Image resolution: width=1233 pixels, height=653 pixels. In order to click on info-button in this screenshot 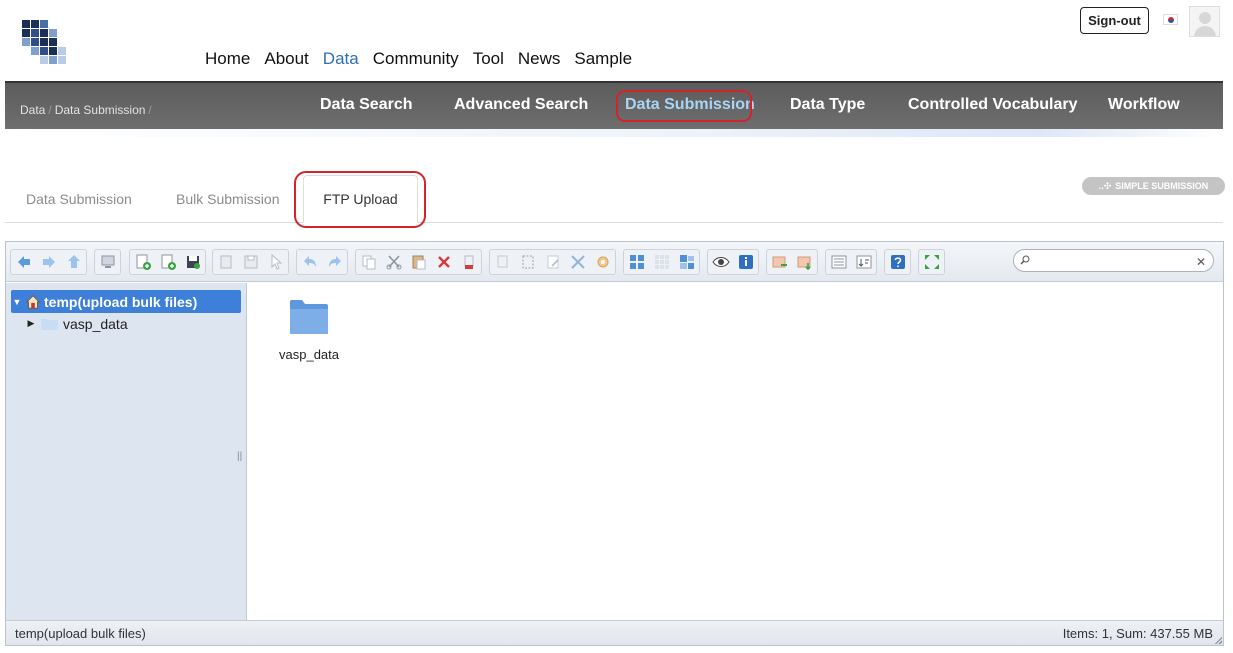, I will do `click(745, 262)`.